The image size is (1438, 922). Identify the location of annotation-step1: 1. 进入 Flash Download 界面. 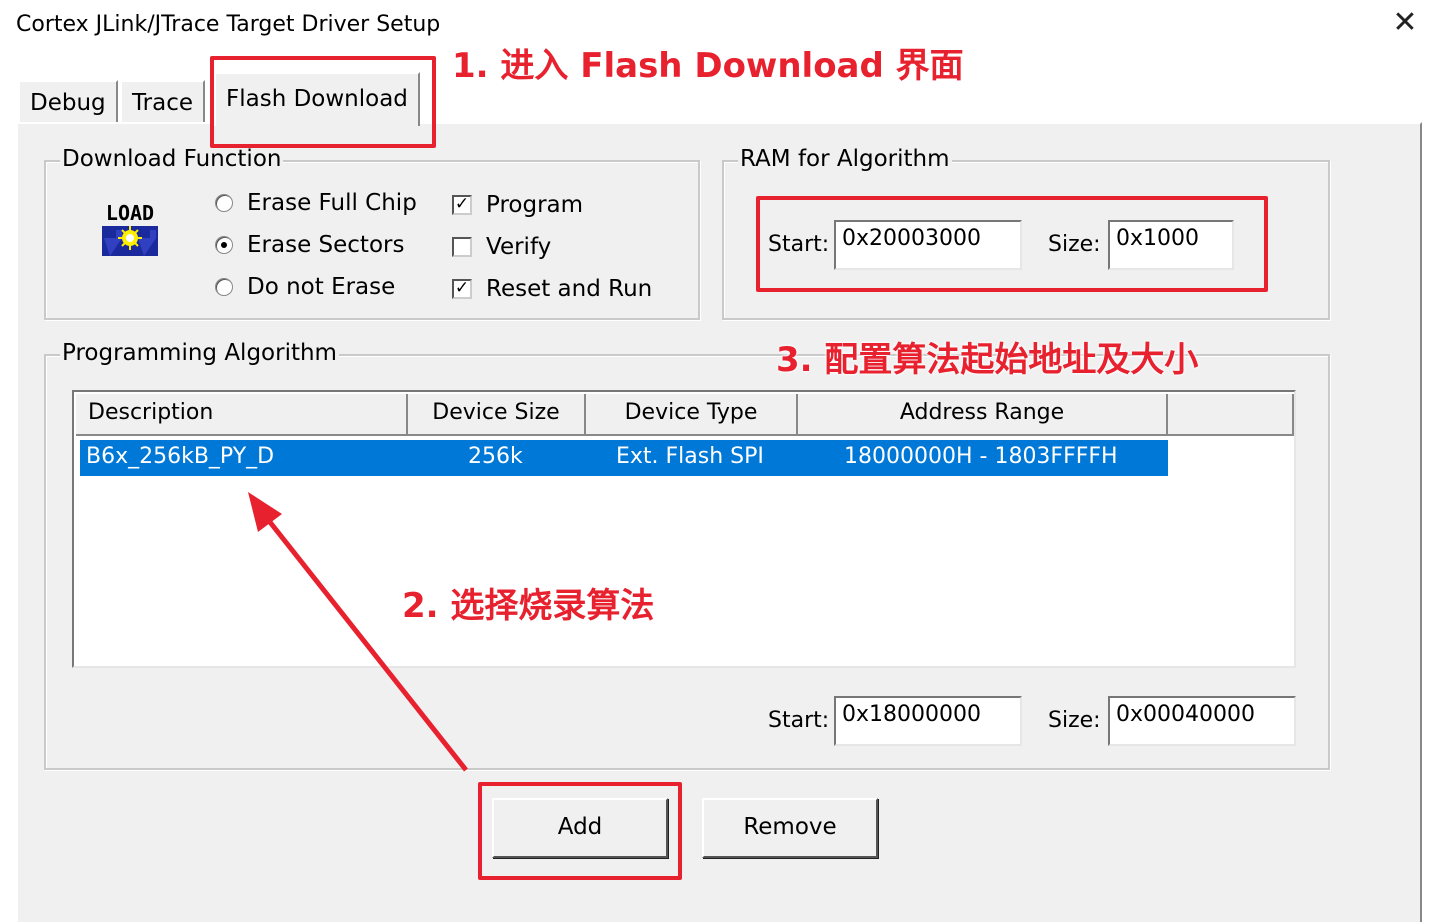
(708, 66).